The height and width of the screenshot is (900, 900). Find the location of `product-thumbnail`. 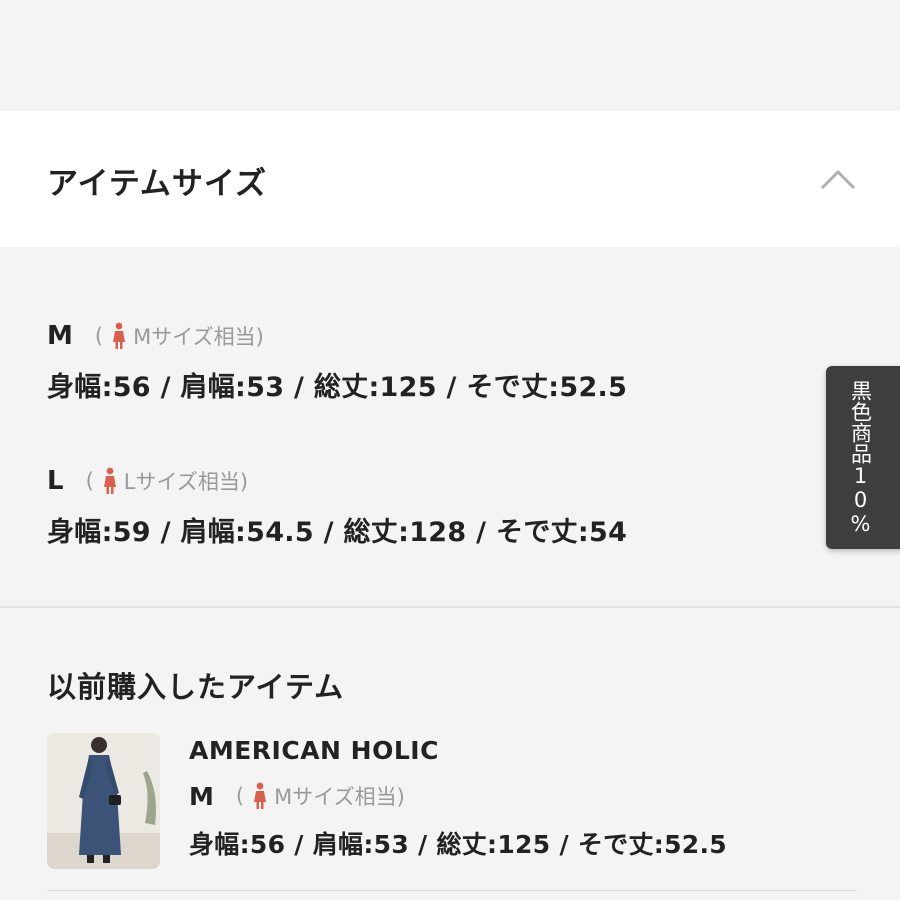

product-thumbnail is located at coordinates (103, 801).